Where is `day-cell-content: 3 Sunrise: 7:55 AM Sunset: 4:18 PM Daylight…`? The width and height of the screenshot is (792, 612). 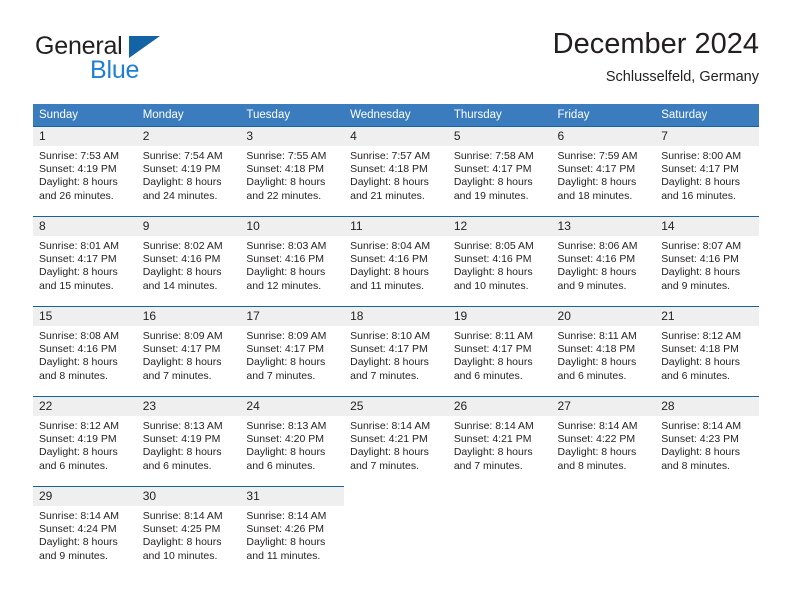 day-cell-content: 3 Sunrise: 7:55 AM Sunset: 4:18 PM Daylight… is located at coordinates (292, 171).